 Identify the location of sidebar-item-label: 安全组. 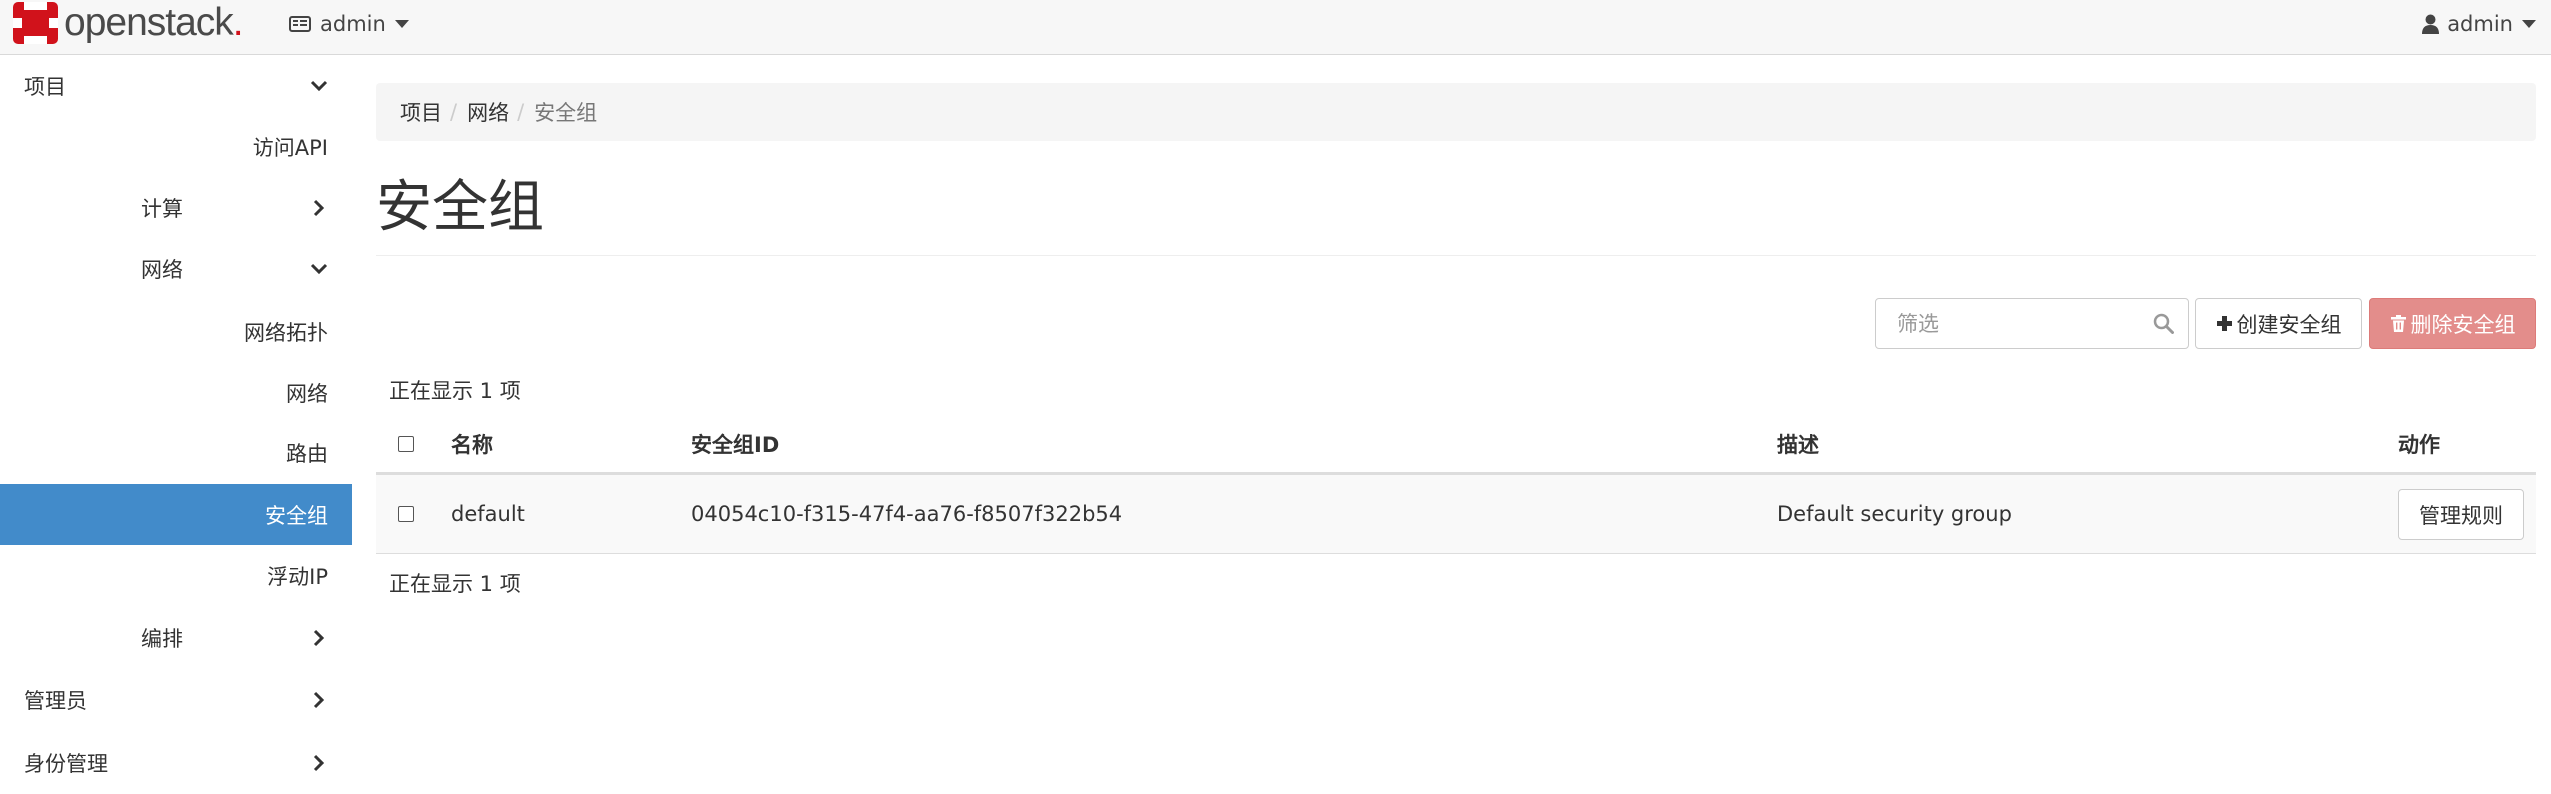
(296, 515).